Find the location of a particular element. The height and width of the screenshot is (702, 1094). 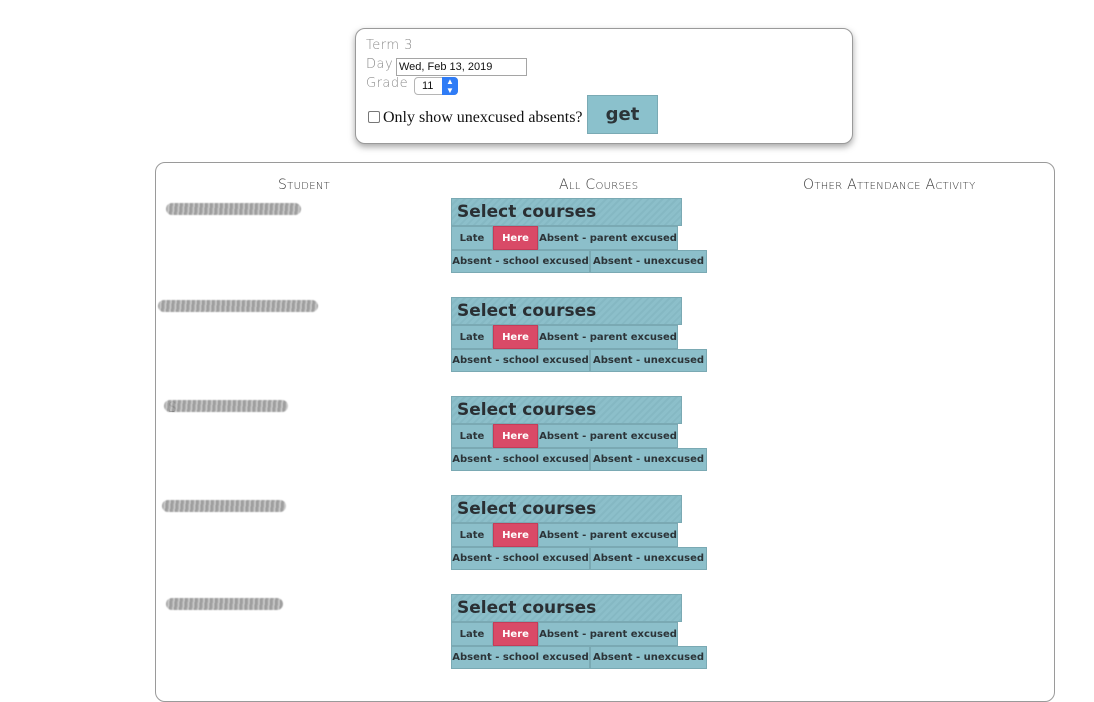

grade-value: 11 is located at coordinates (428, 86).